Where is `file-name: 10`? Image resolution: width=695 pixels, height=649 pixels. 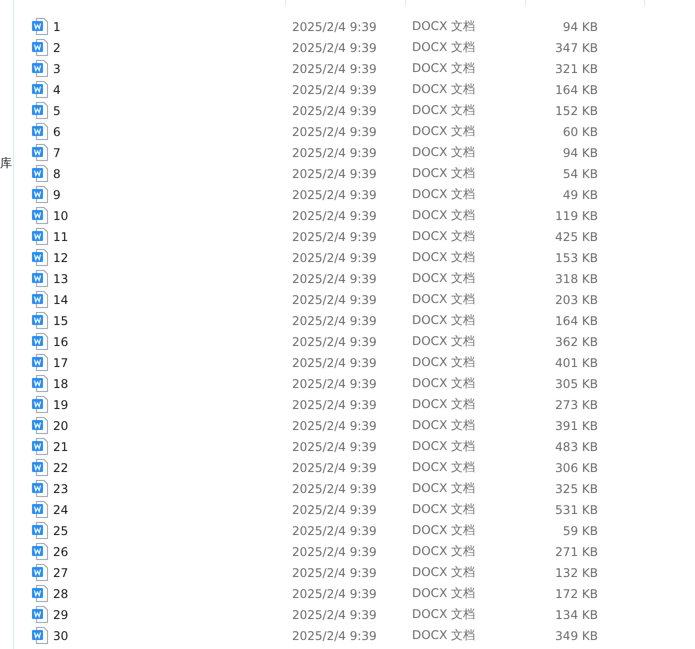 file-name: 10 is located at coordinates (60, 215).